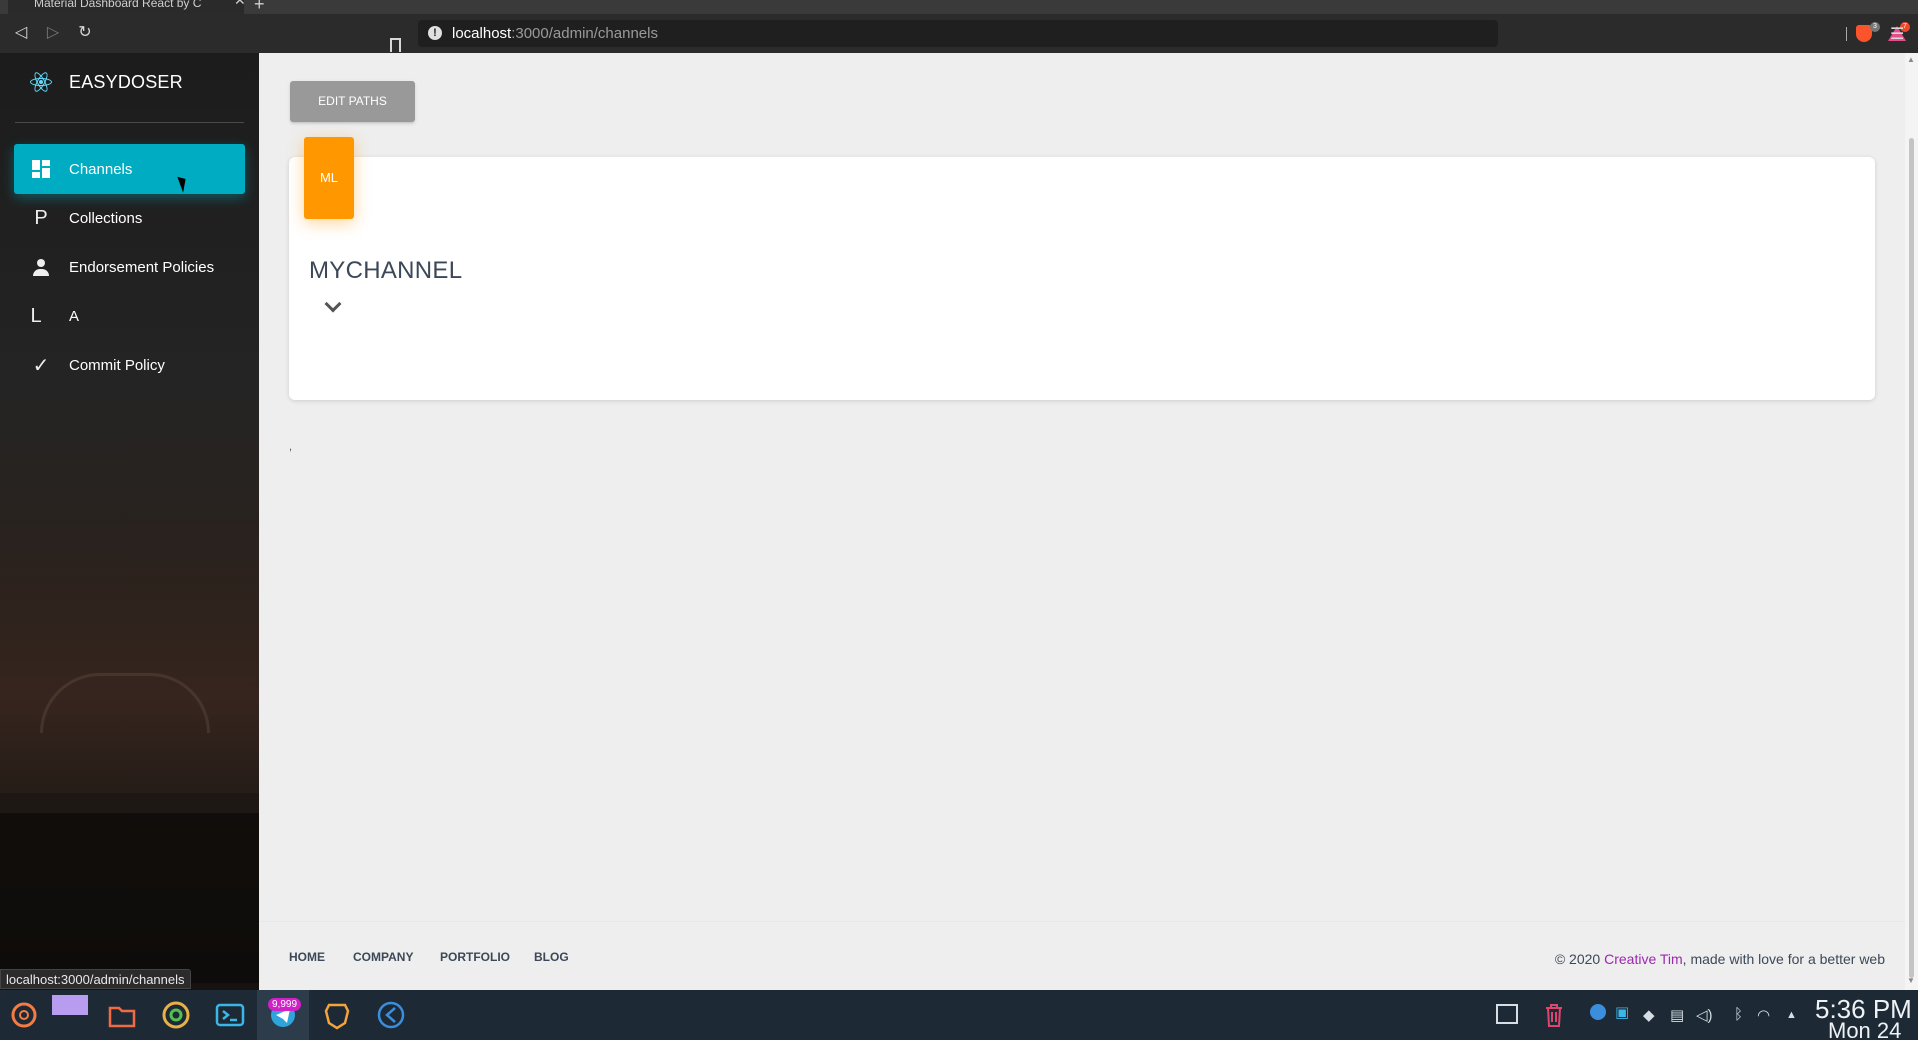  I want to click on bluetooth-icon: ᛒ, so click(1738, 1014).